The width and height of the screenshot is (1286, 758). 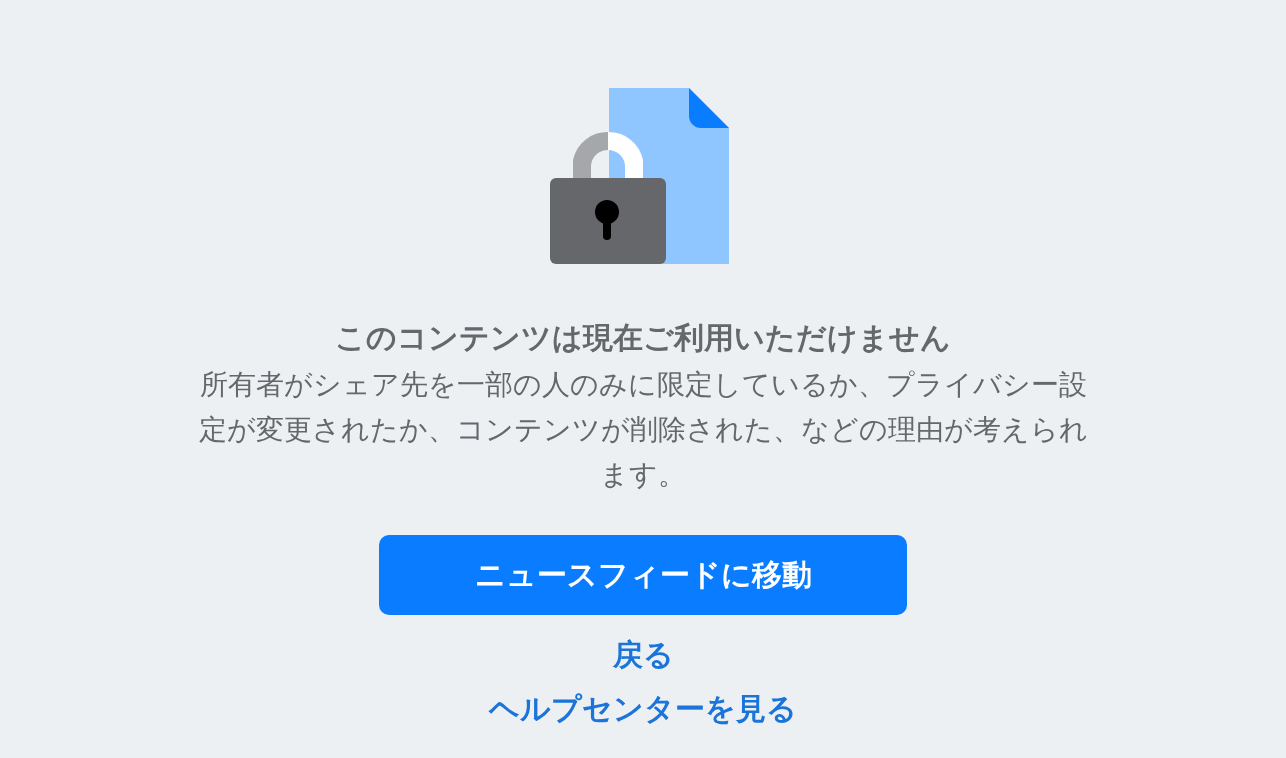 What do you see at coordinates (643, 575) in the screenshot?
I see `news-feed-button: ニュースフィードに移動` at bounding box center [643, 575].